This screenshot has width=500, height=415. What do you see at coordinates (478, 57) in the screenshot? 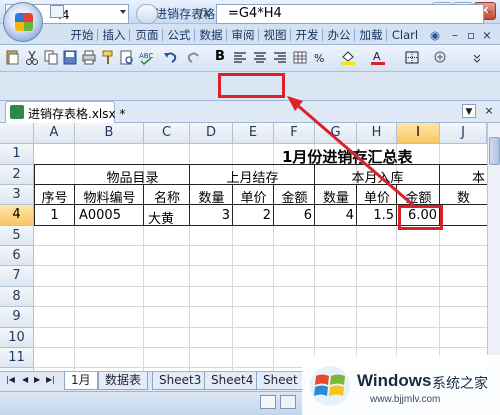
I see `overflow-icon` at bounding box center [478, 57].